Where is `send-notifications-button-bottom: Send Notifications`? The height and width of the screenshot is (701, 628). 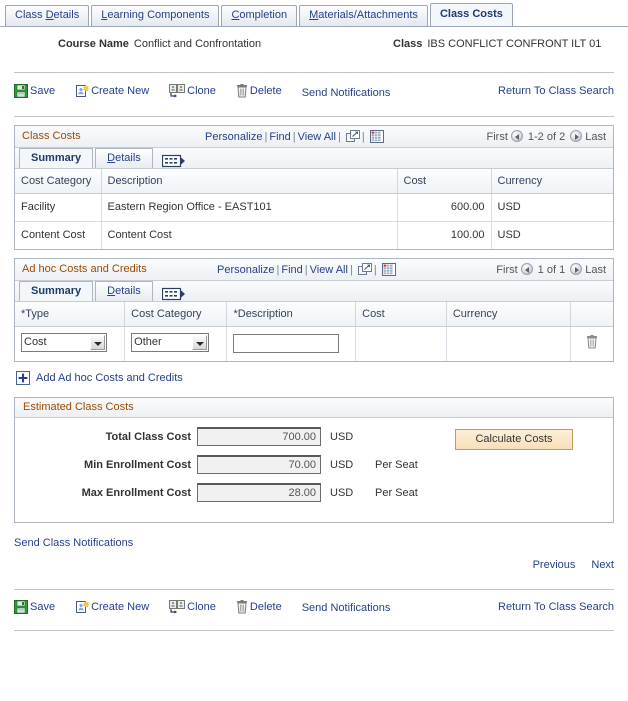 send-notifications-button-bottom: Send Notifications is located at coordinates (346, 608).